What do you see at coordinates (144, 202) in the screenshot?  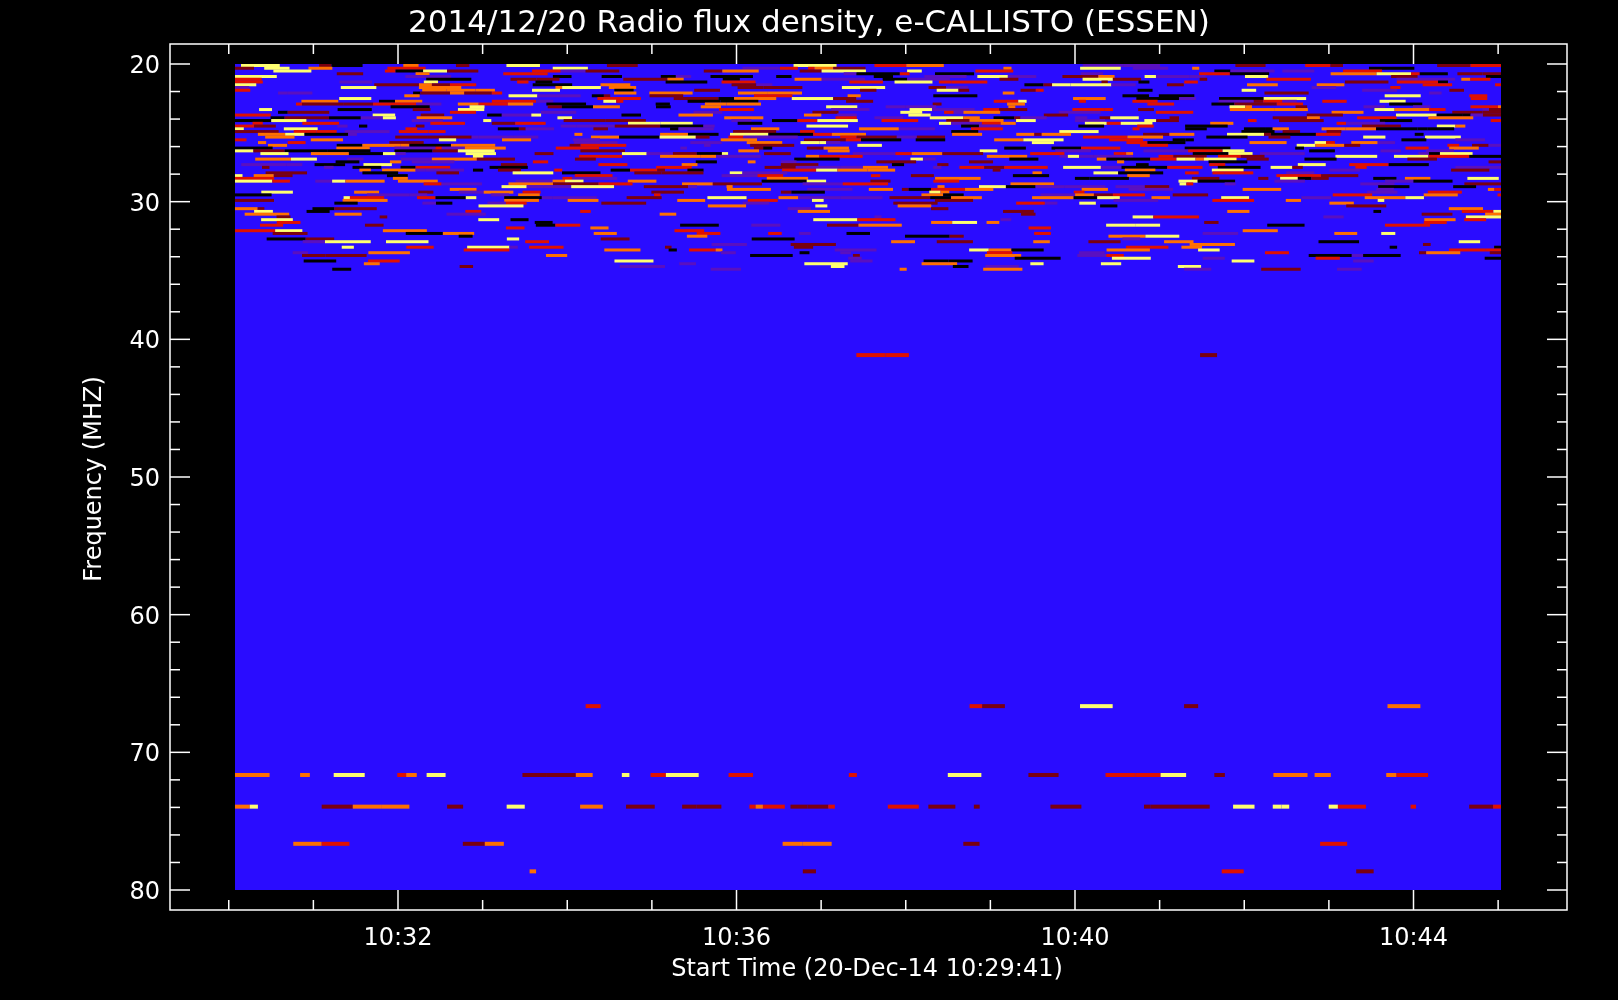 I see `y-tick-label: 30` at bounding box center [144, 202].